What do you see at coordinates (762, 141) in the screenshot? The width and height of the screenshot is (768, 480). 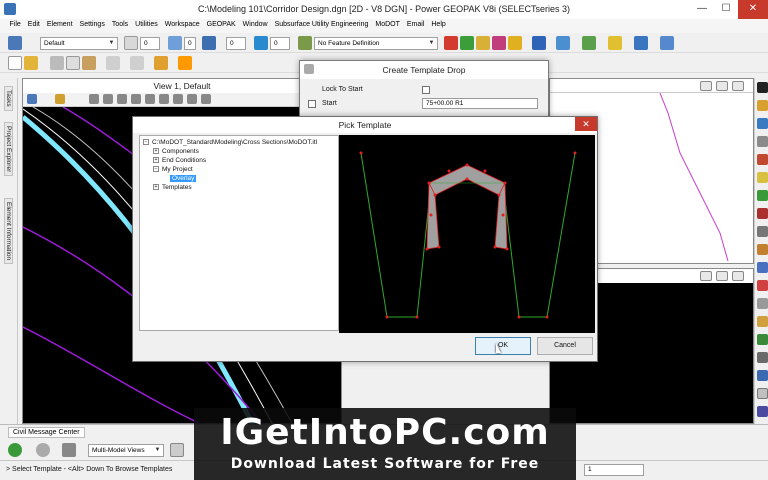 I see `polygon-tool-icon` at bounding box center [762, 141].